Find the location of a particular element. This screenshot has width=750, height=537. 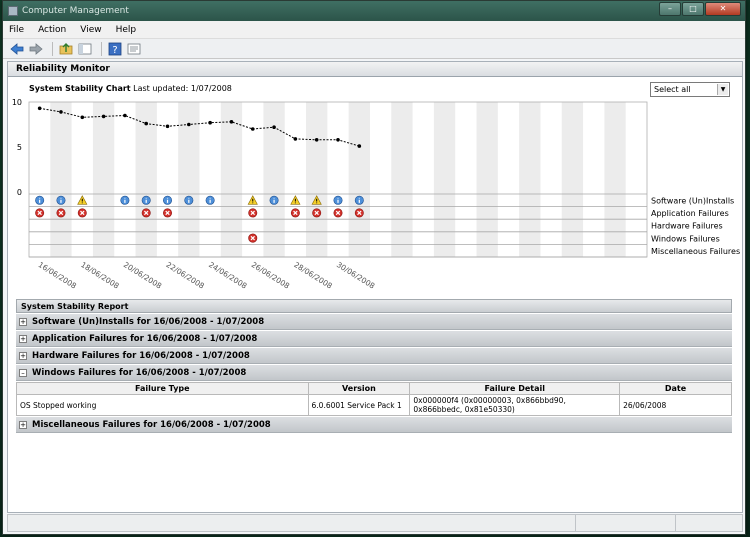

menu-action: Action is located at coordinates (52, 30).